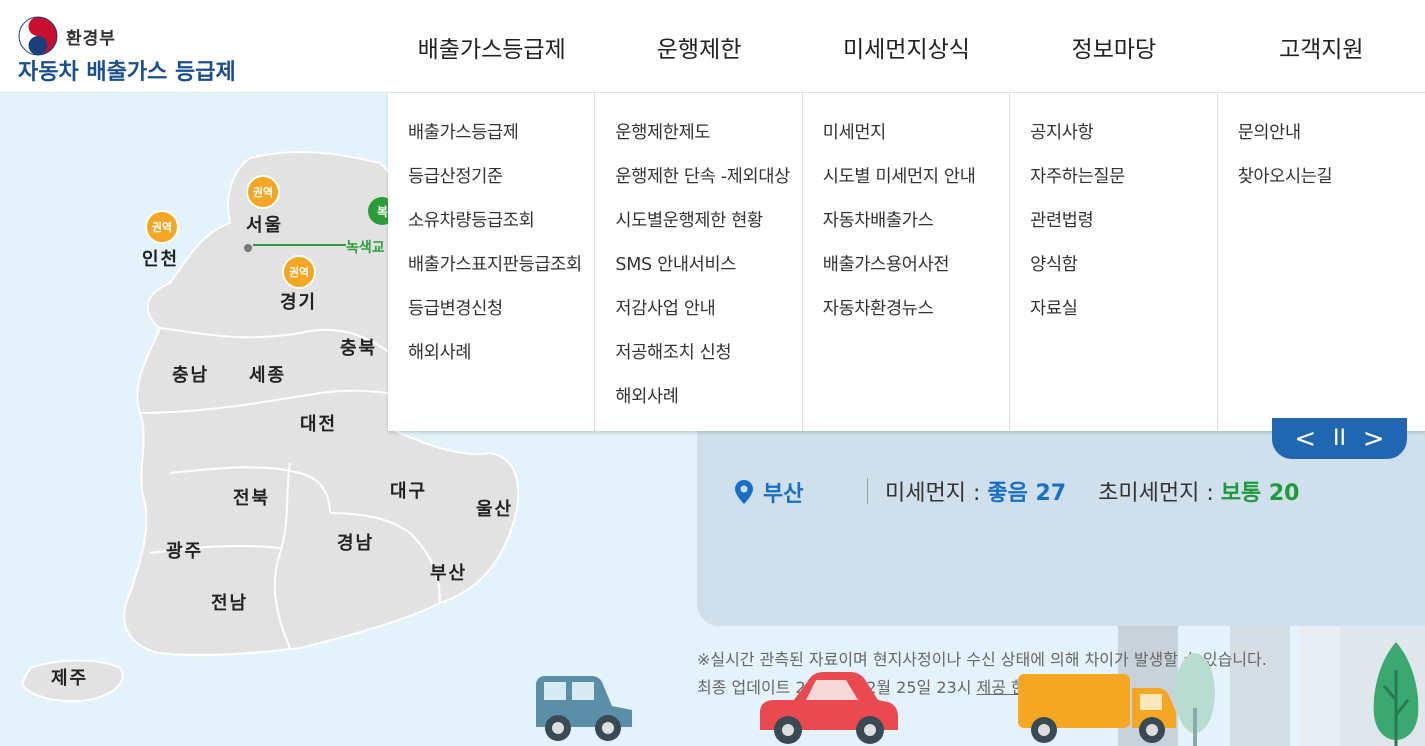  Describe the element at coordinates (744, 492) in the screenshot. I see `location-pin-icon` at that location.